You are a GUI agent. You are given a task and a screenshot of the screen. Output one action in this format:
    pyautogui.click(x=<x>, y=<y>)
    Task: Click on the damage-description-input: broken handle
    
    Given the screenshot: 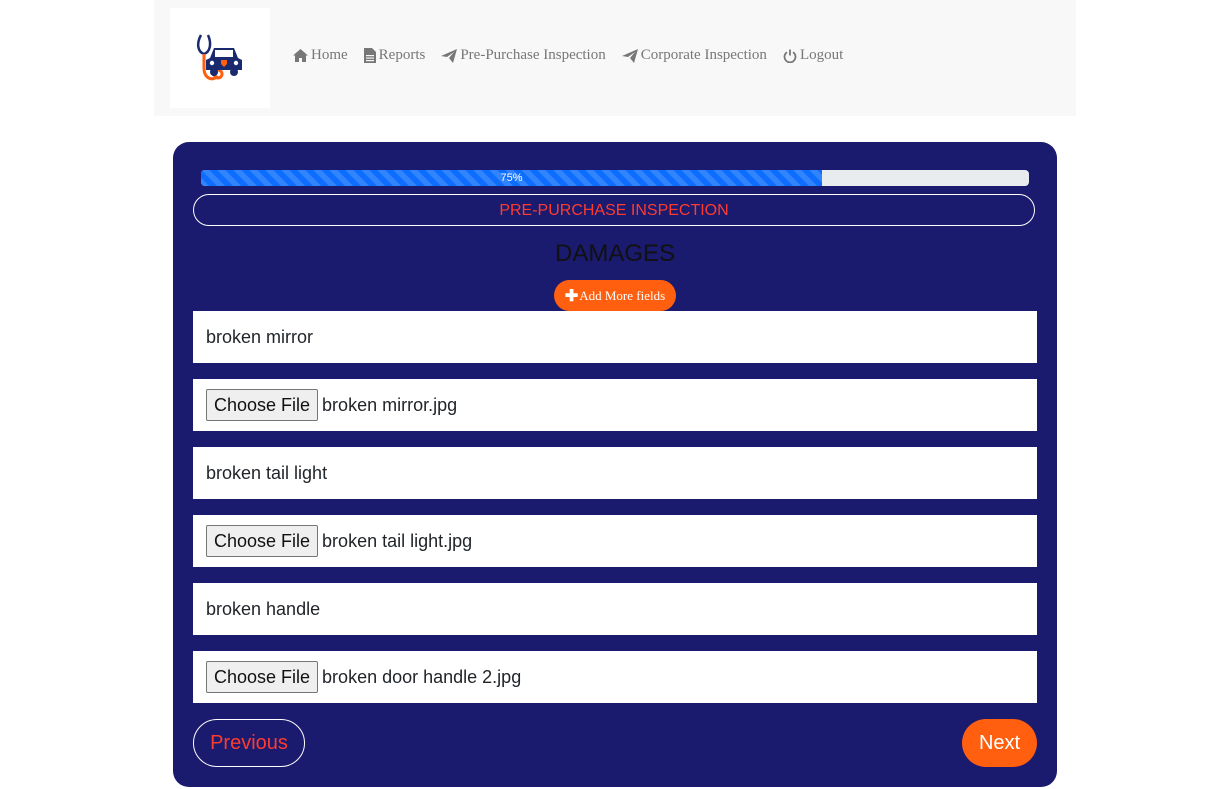 What is the action you would take?
    pyautogui.click(x=615, y=609)
    